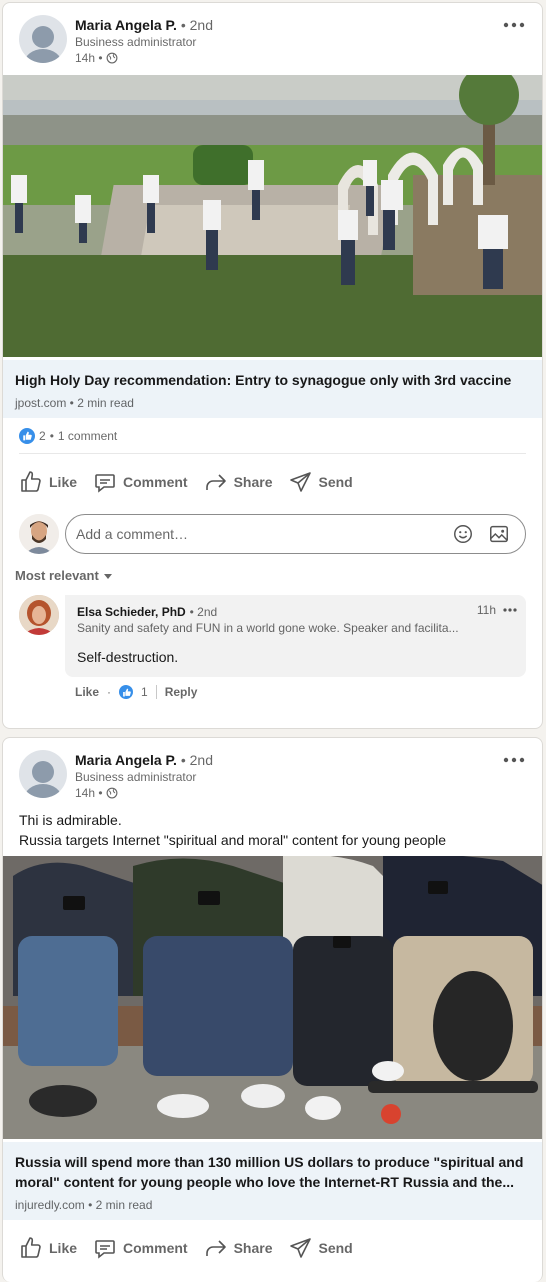 This screenshot has width=546, height=1282. I want to click on emoji-icon, so click(463, 534).